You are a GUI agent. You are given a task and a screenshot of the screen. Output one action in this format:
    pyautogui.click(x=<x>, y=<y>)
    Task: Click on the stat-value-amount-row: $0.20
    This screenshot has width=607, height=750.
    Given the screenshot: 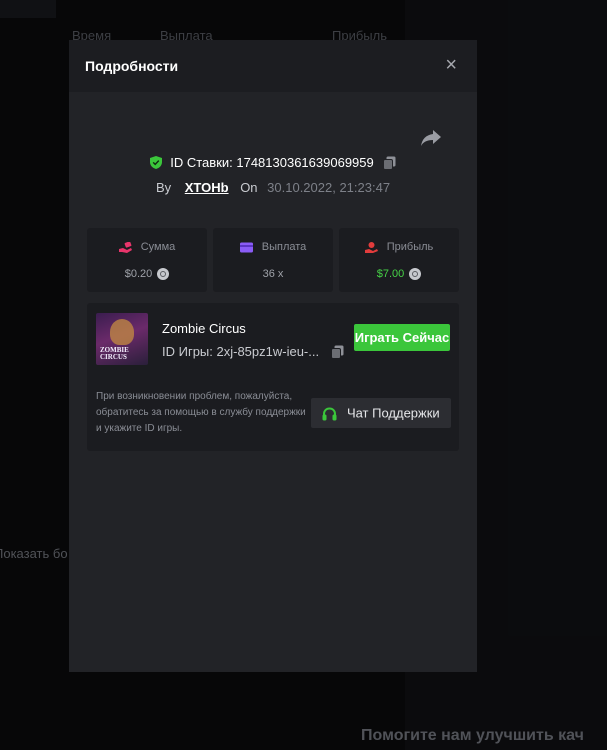 What is the action you would take?
    pyautogui.click(x=147, y=274)
    